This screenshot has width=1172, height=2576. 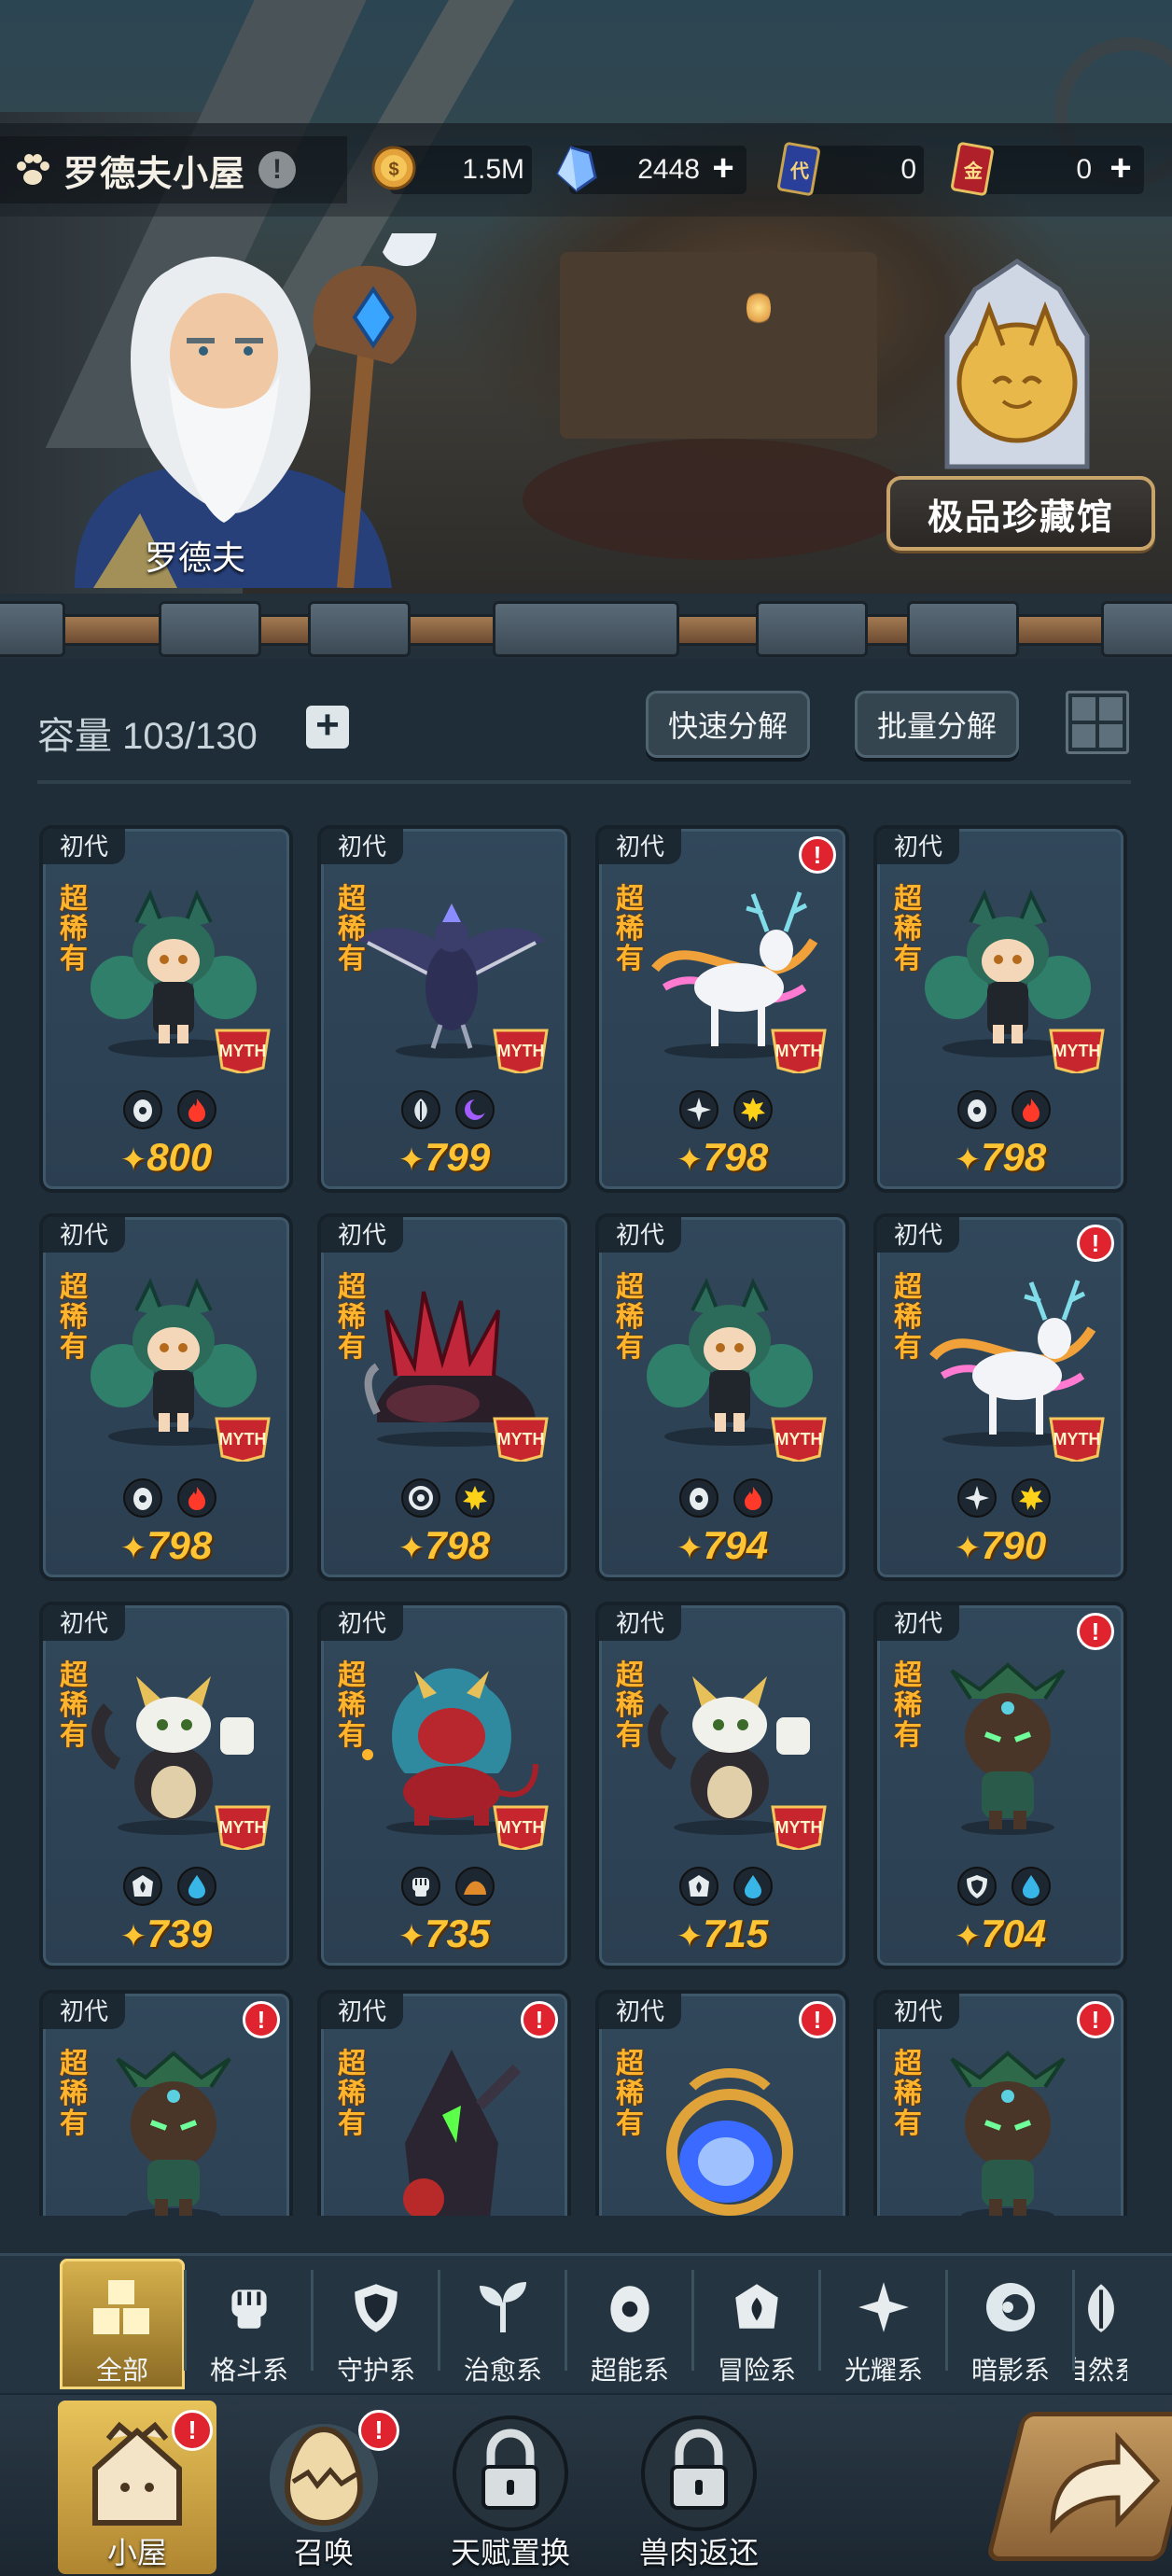 I want to click on fire-icon, so click(x=1031, y=1109).